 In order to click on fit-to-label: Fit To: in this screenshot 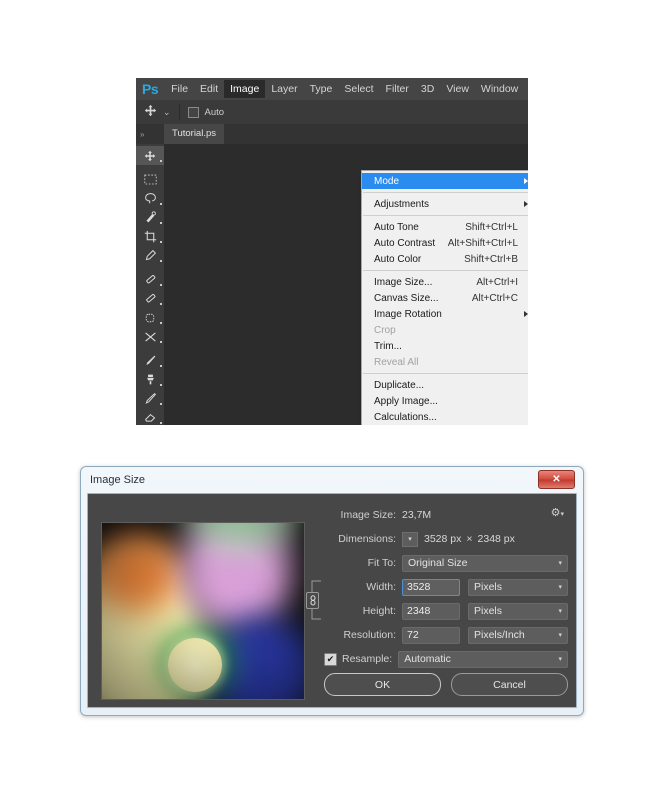, I will do `click(381, 563)`.